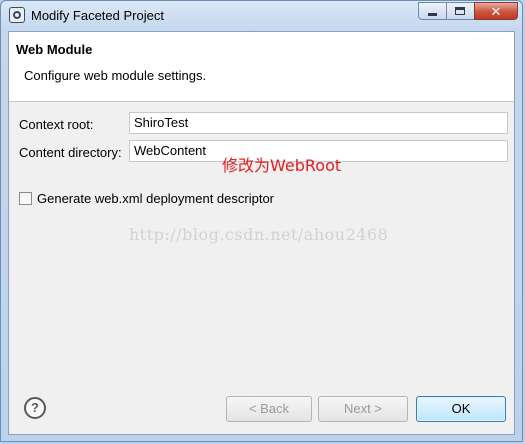 Image resolution: width=525 pixels, height=444 pixels. Describe the element at coordinates (70, 152) in the screenshot. I see `content-directory-label: Content directory:` at that location.